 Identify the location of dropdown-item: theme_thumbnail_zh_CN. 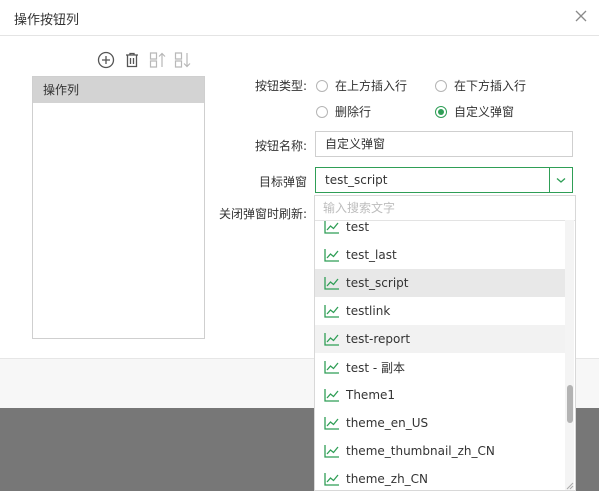
(440, 451).